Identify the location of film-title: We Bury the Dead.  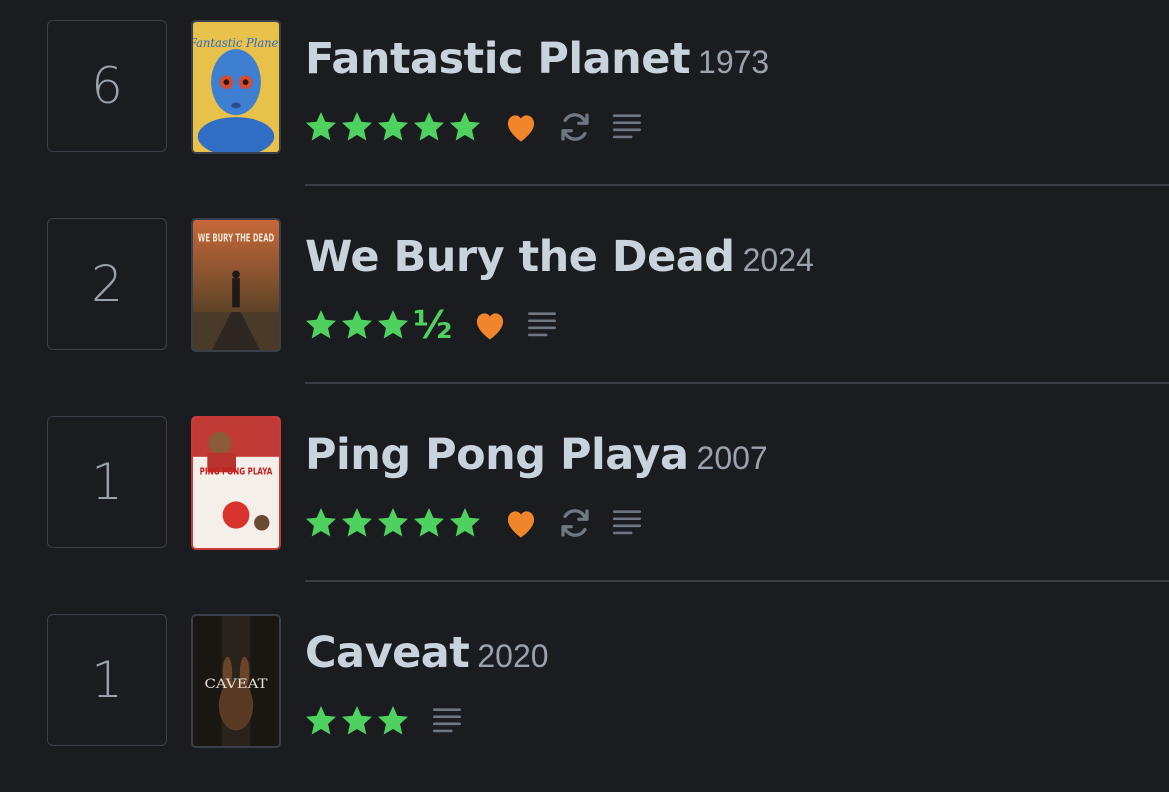
(520, 257).